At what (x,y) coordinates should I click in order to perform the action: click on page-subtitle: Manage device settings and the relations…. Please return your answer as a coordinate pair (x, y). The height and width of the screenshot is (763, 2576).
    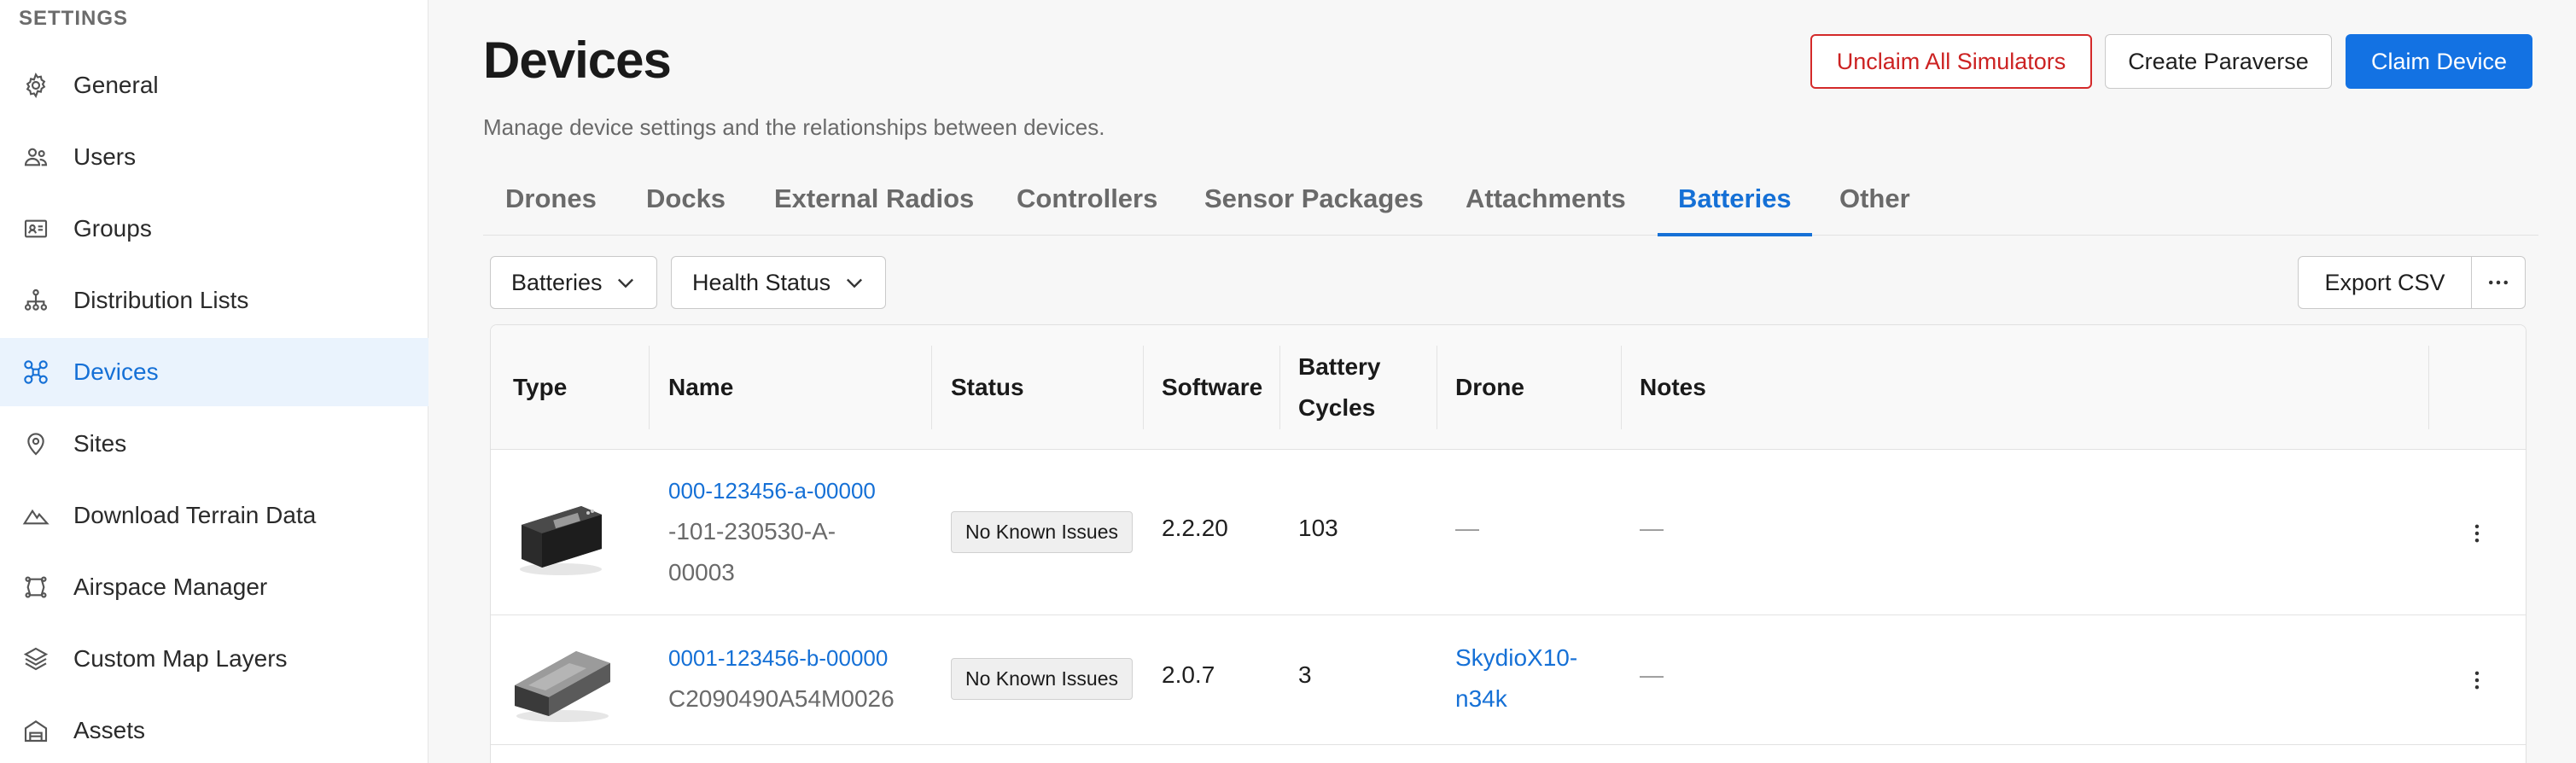
    Looking at the image, I should click on (794, 127).